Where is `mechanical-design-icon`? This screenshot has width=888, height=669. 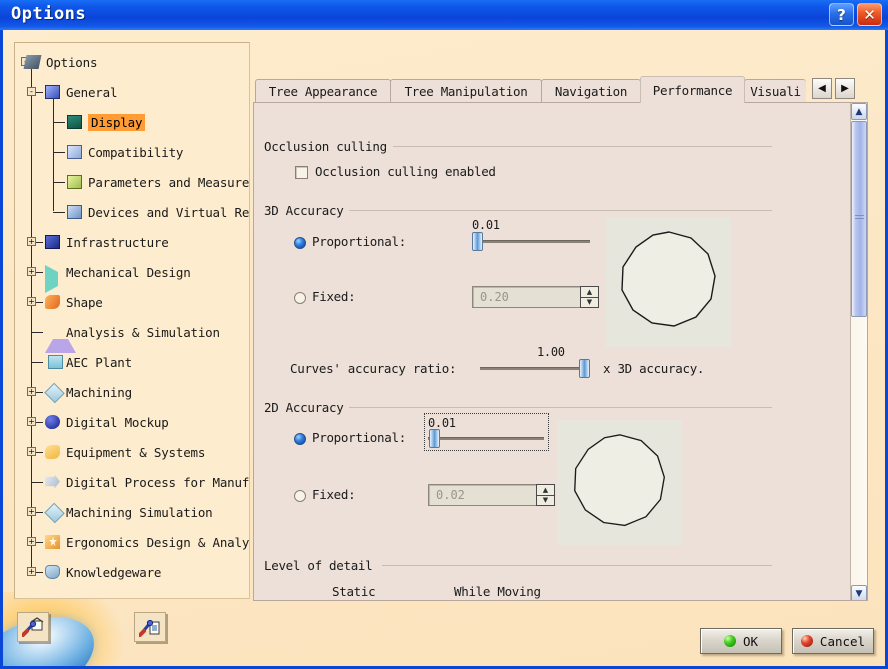
mechanical-design-icon is located at coordinates (53, 278).